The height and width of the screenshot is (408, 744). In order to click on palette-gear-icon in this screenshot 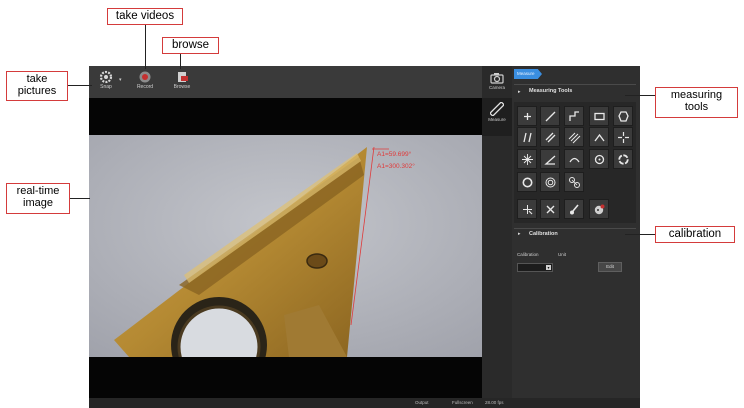, I will do `click(599, 209)`.